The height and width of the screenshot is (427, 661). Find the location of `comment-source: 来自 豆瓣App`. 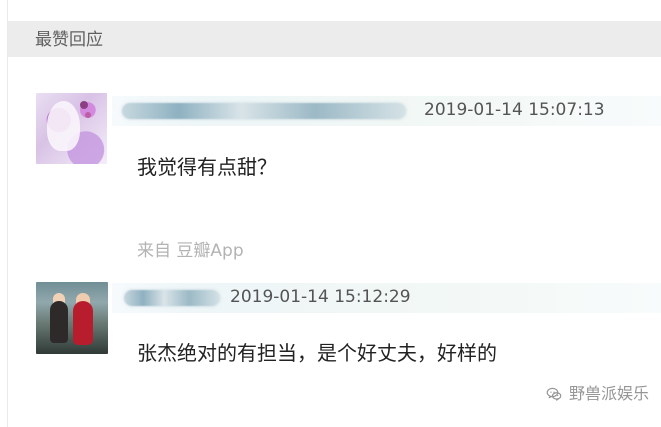

comment-source: 来自 豆瓣App is located at coordinates (190, 251).